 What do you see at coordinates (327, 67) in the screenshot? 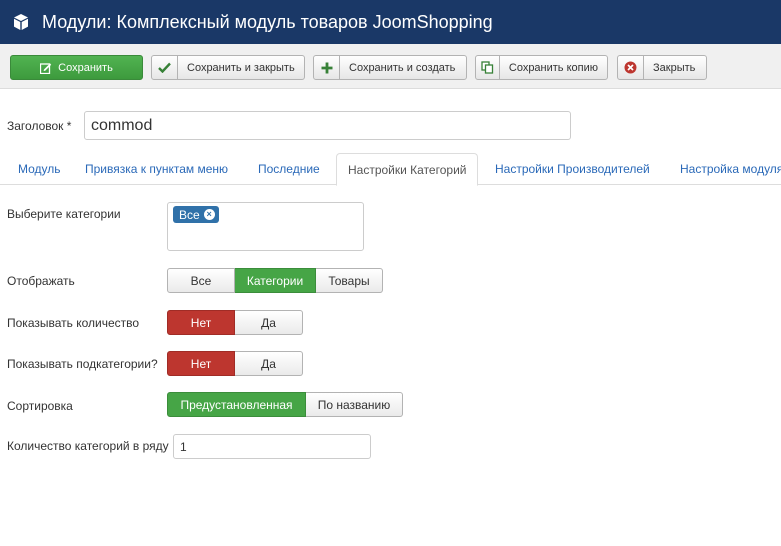
I see `plus-icon` at bounding box center [327, 67].